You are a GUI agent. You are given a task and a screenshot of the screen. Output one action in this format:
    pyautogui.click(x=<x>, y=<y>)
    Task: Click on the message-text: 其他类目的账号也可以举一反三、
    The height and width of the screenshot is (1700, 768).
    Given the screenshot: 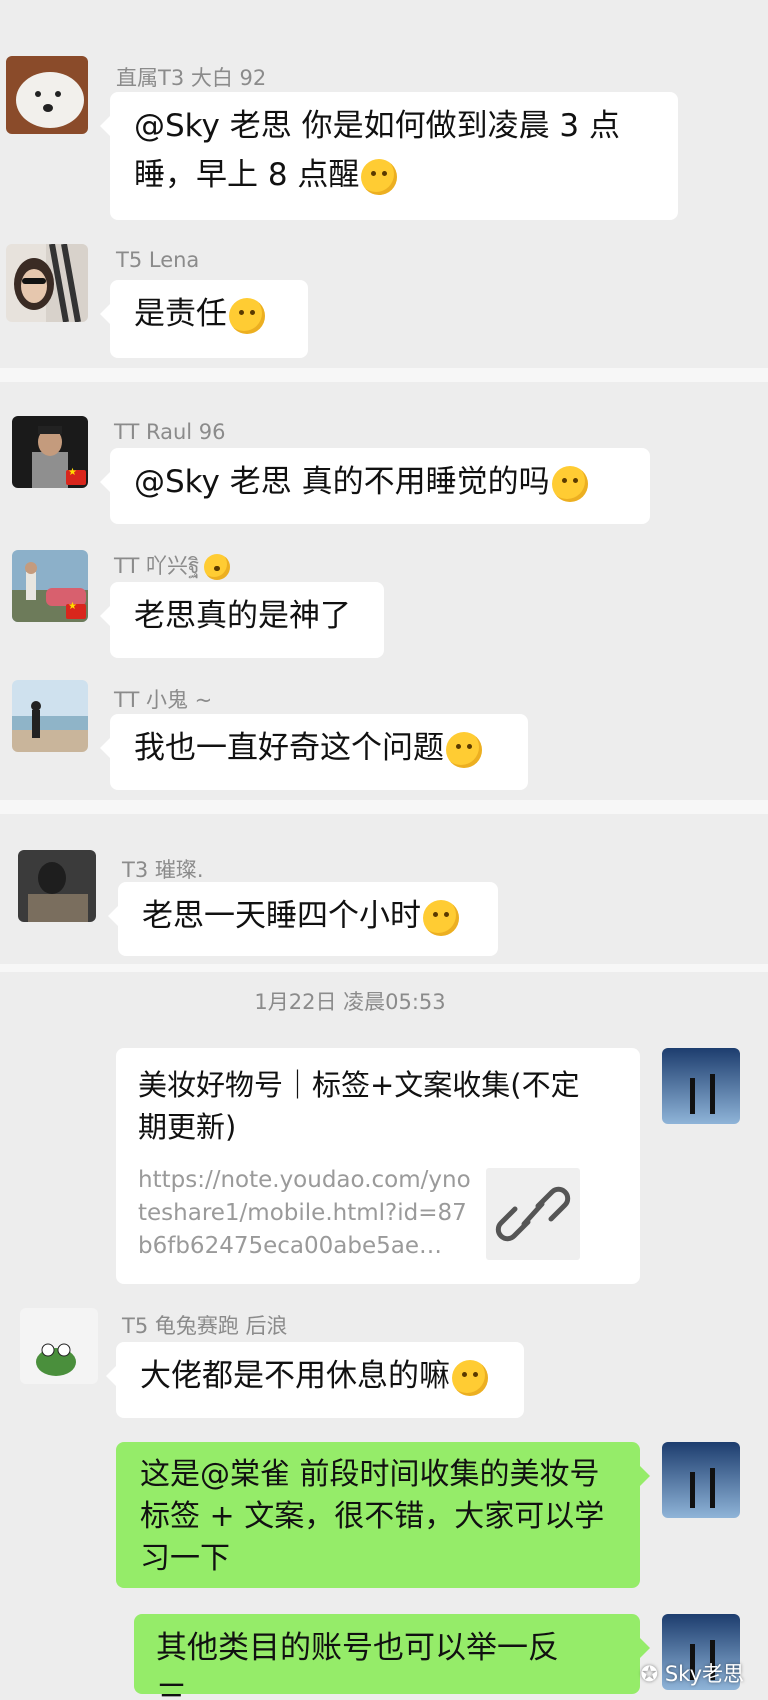 What is the action you would take?
    pyautogui.click(x=357, y=1665)
    